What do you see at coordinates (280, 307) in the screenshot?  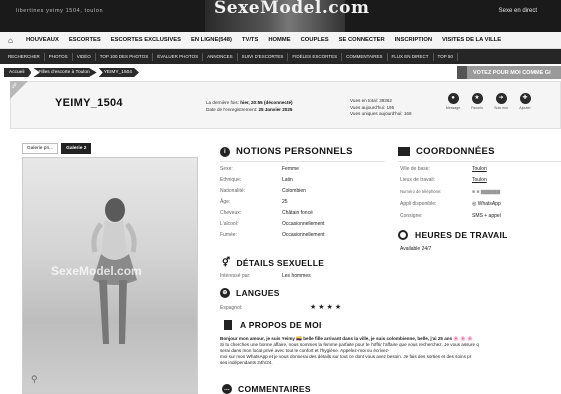 I see `language-row: Espagnol: ★★★★` at bounding box center [280, 307].